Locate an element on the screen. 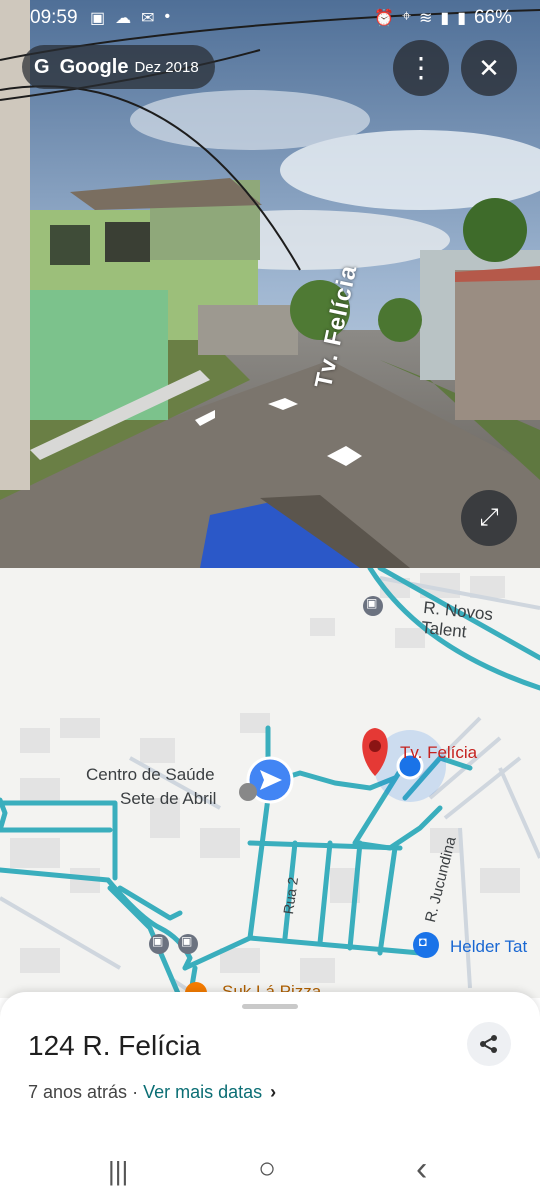  status-time: 09:59 is located at coordinates (54, 17).